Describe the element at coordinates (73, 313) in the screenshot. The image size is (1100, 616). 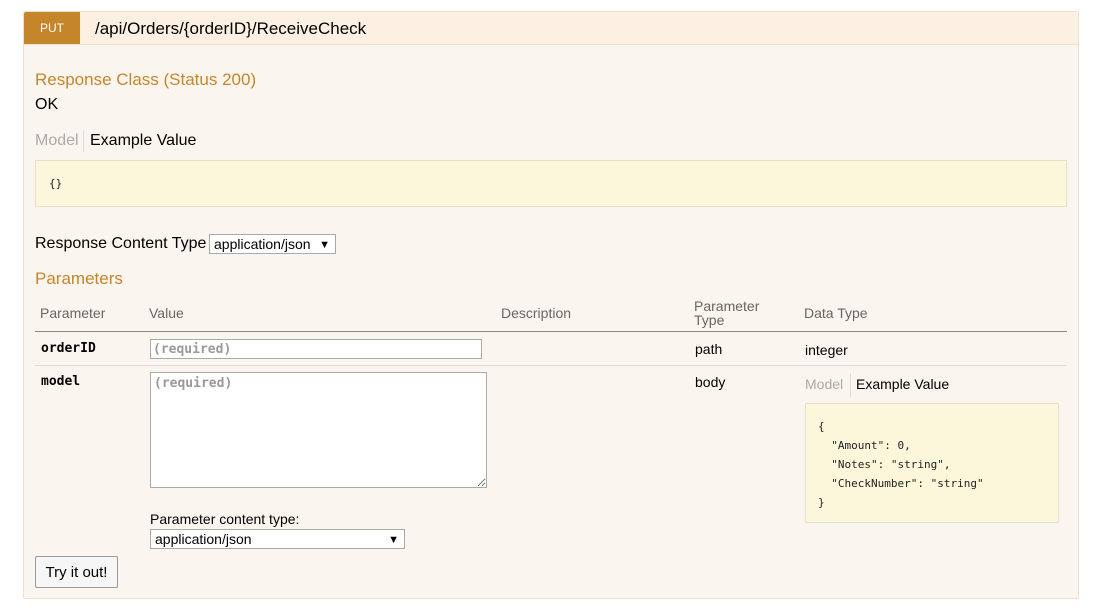
I see `header-parameter: Parameter` at that location.